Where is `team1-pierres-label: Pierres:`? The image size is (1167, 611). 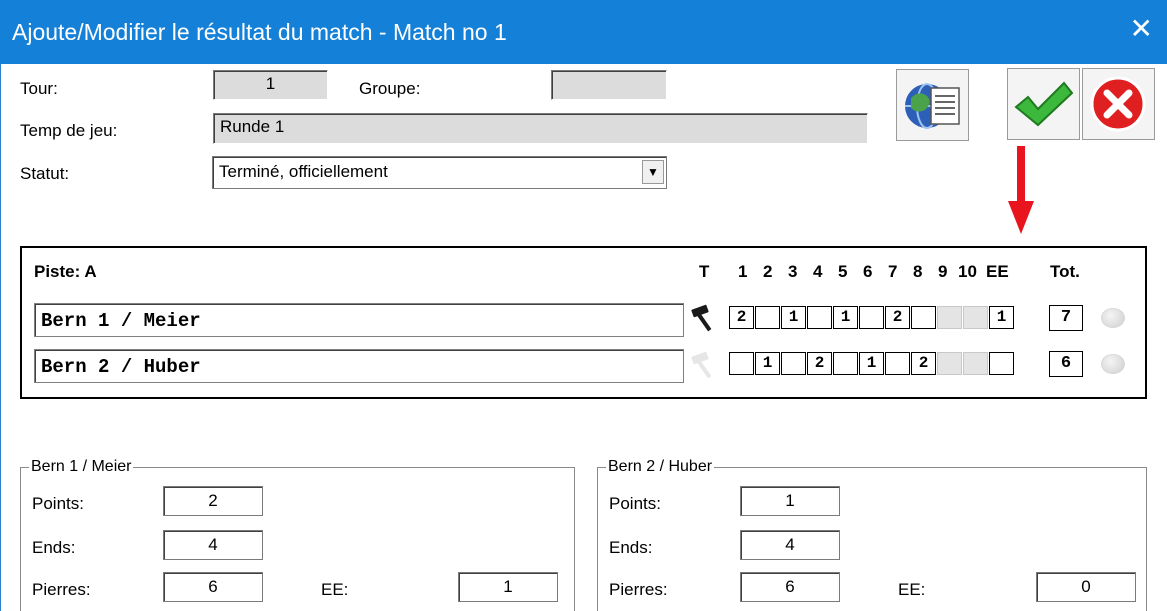
team1-pierres-label: Pierres: is located at coordinates (61, 589).